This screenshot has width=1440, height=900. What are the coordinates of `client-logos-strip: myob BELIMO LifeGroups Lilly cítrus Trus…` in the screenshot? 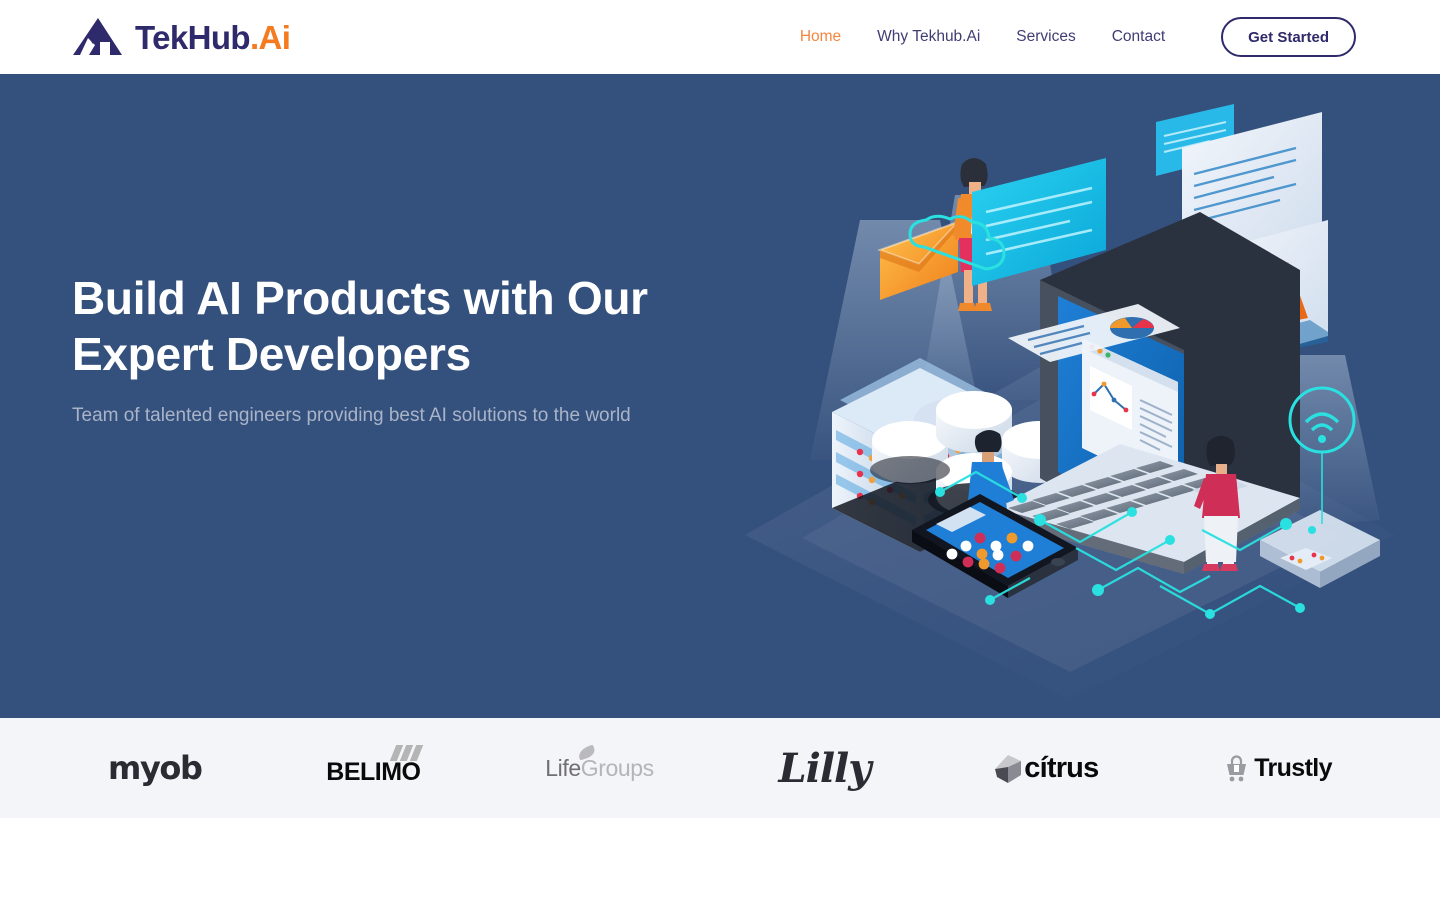 It's located at (720, 768).